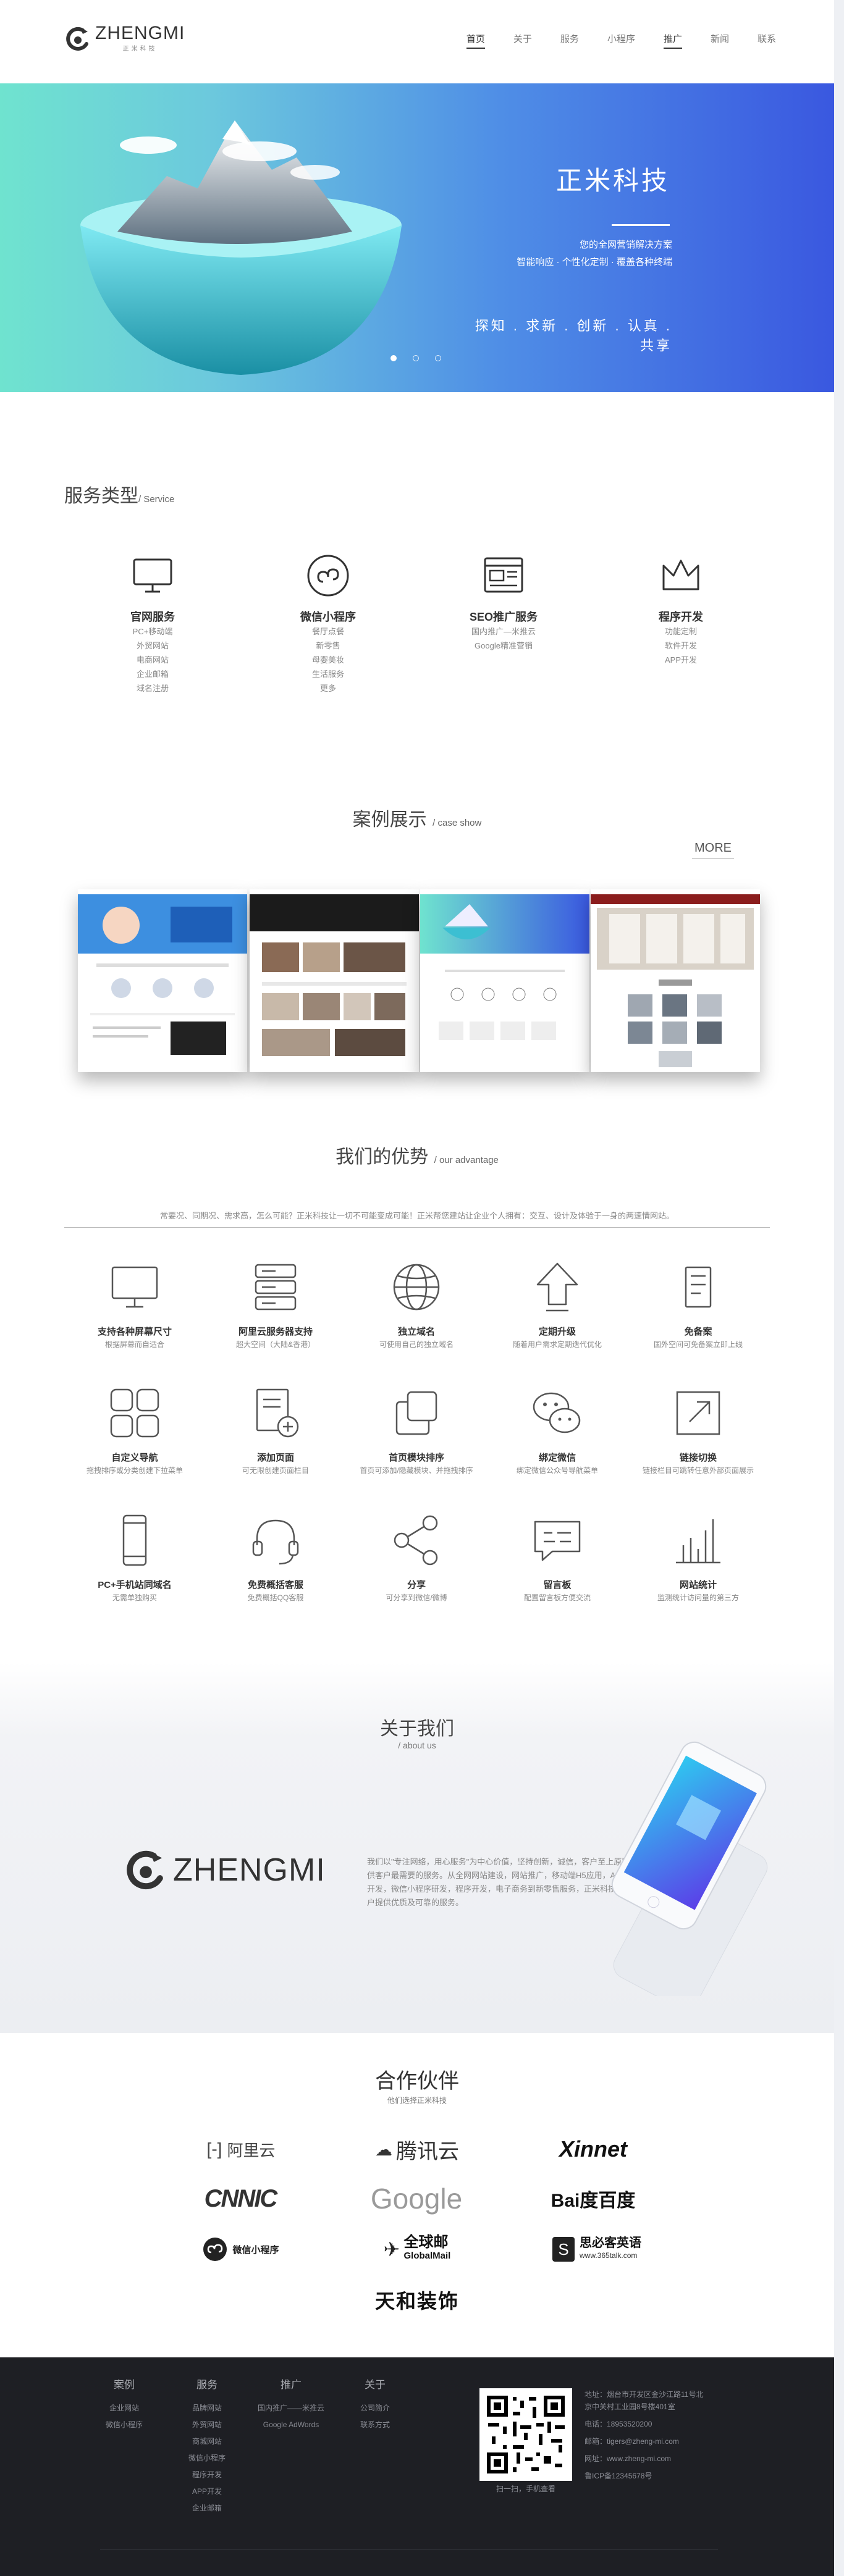 This screenshot has height=2576, width=844. Describe the element at coordinates (522, 40) in the screenshot. I see `nav-about: 关于` at that location.